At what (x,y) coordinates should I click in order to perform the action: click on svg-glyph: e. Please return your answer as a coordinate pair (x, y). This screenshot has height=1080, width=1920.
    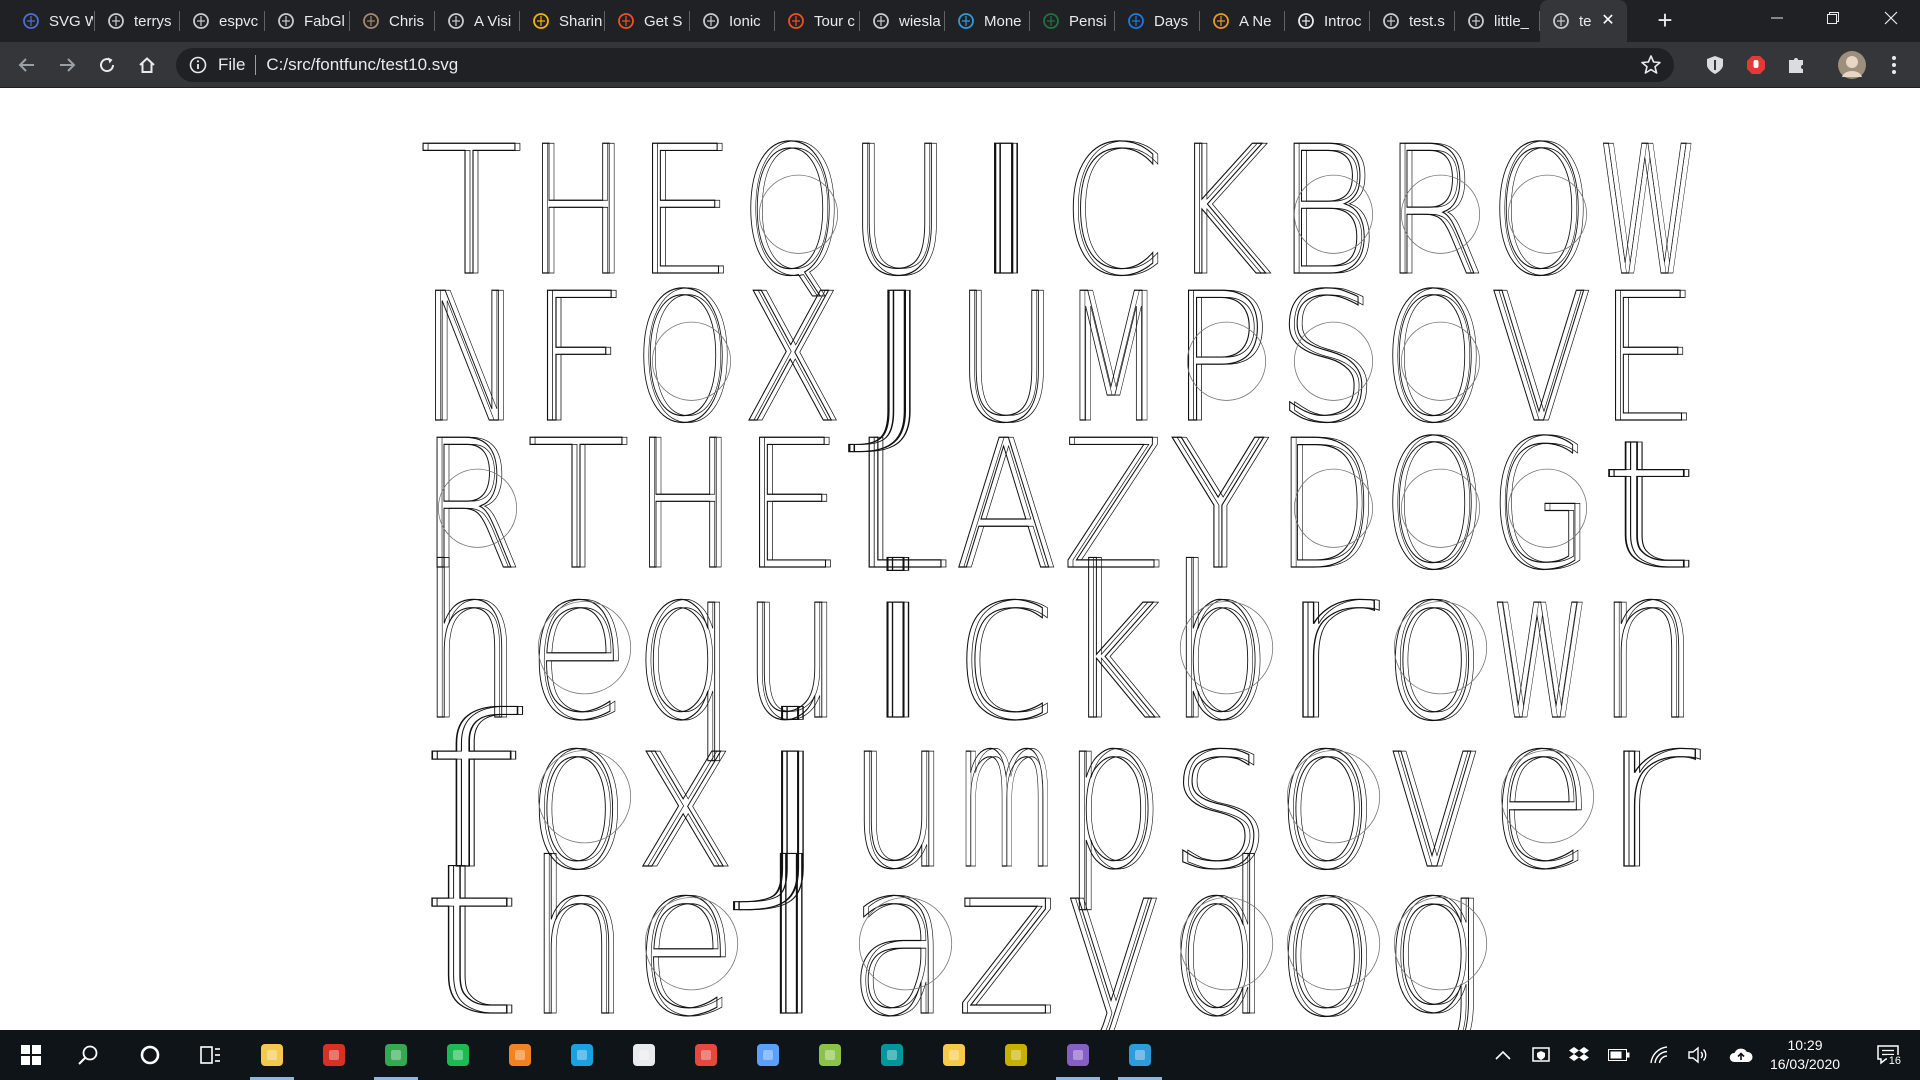
    Looking at the image, I should click on (688, 924).